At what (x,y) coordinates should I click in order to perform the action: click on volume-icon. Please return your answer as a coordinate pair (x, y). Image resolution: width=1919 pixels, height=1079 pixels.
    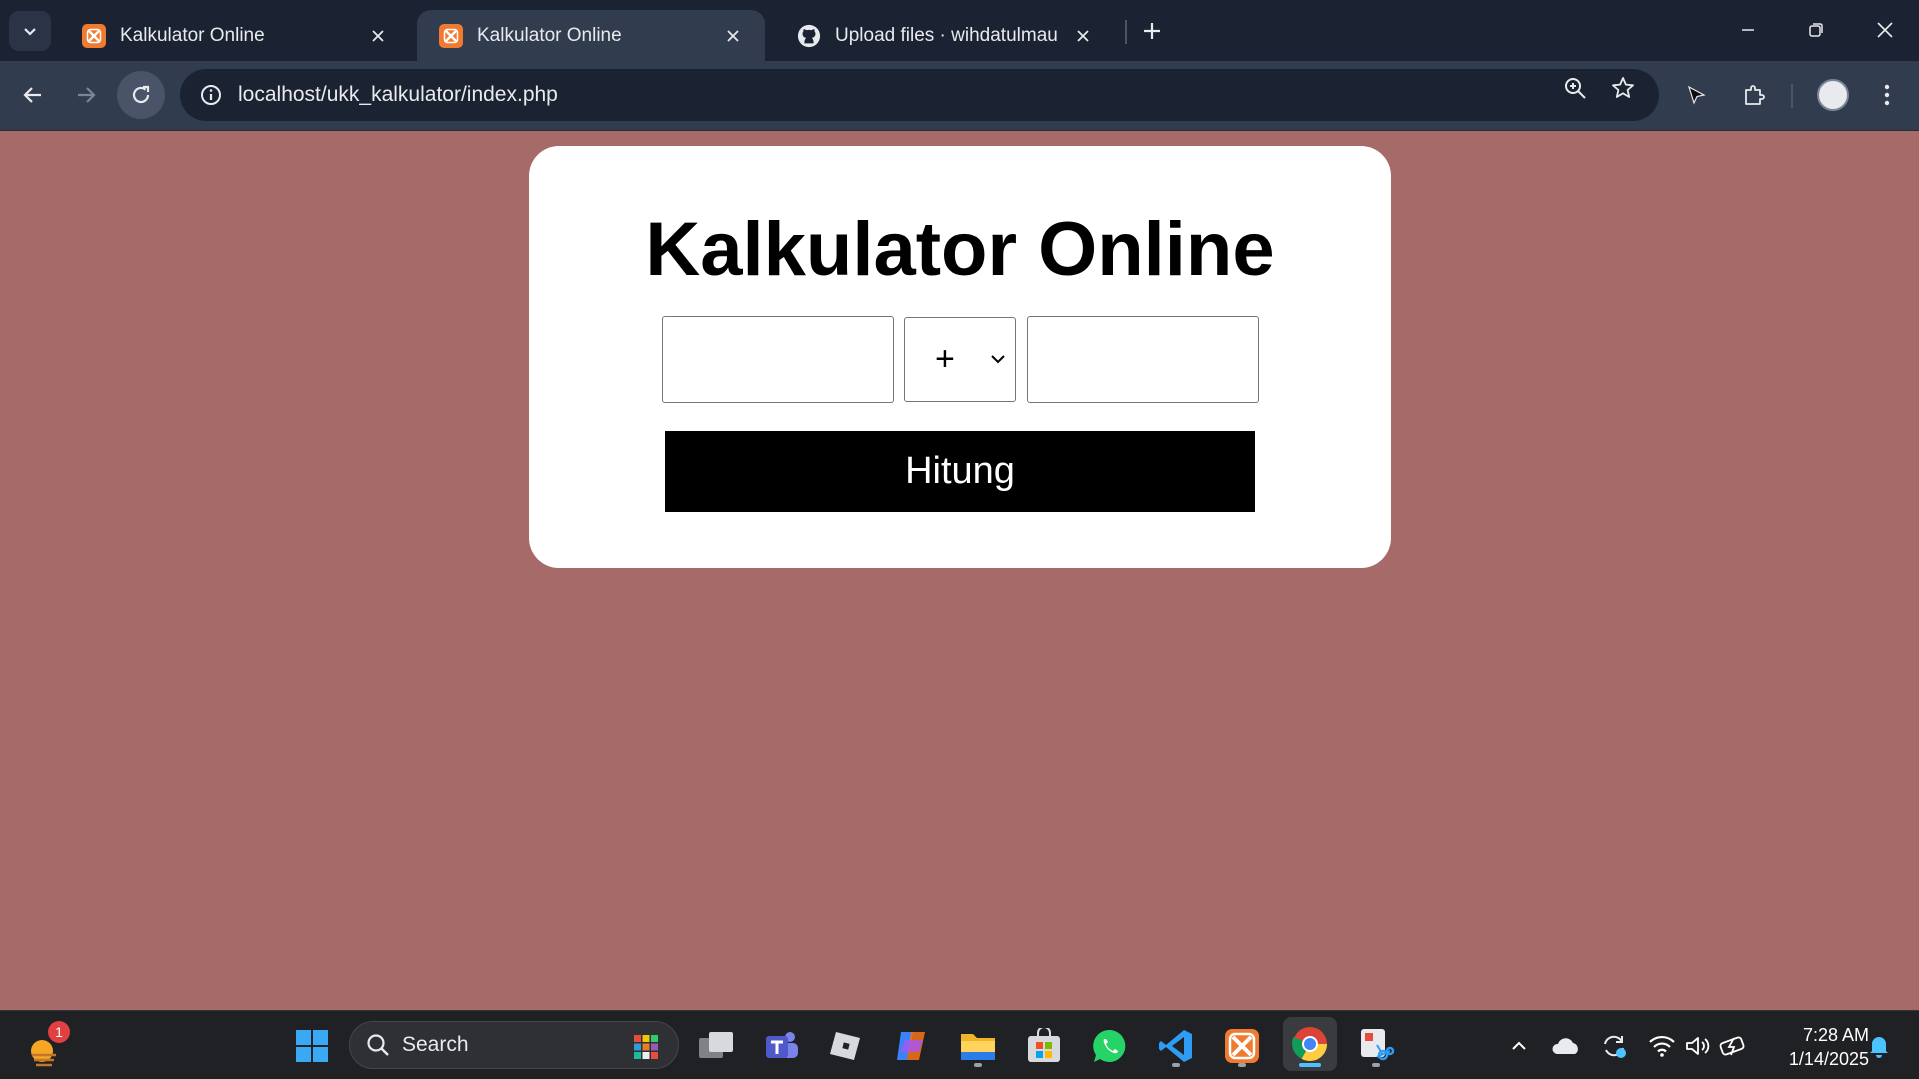
    Looking at the image, I should click on (1697, 1046).